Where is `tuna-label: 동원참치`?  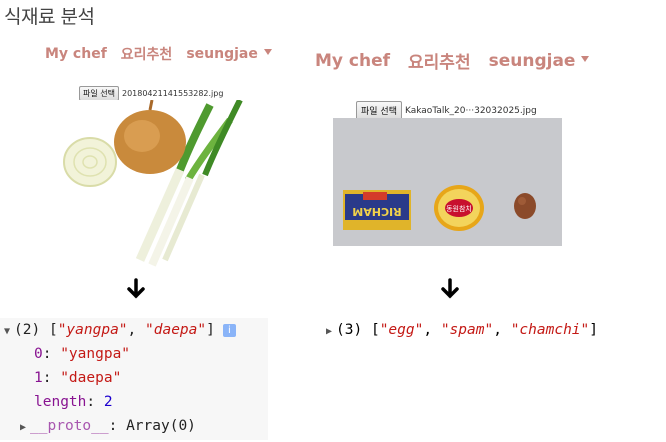 tuna-label: 동원참치 is located at coordinates (459, 208).